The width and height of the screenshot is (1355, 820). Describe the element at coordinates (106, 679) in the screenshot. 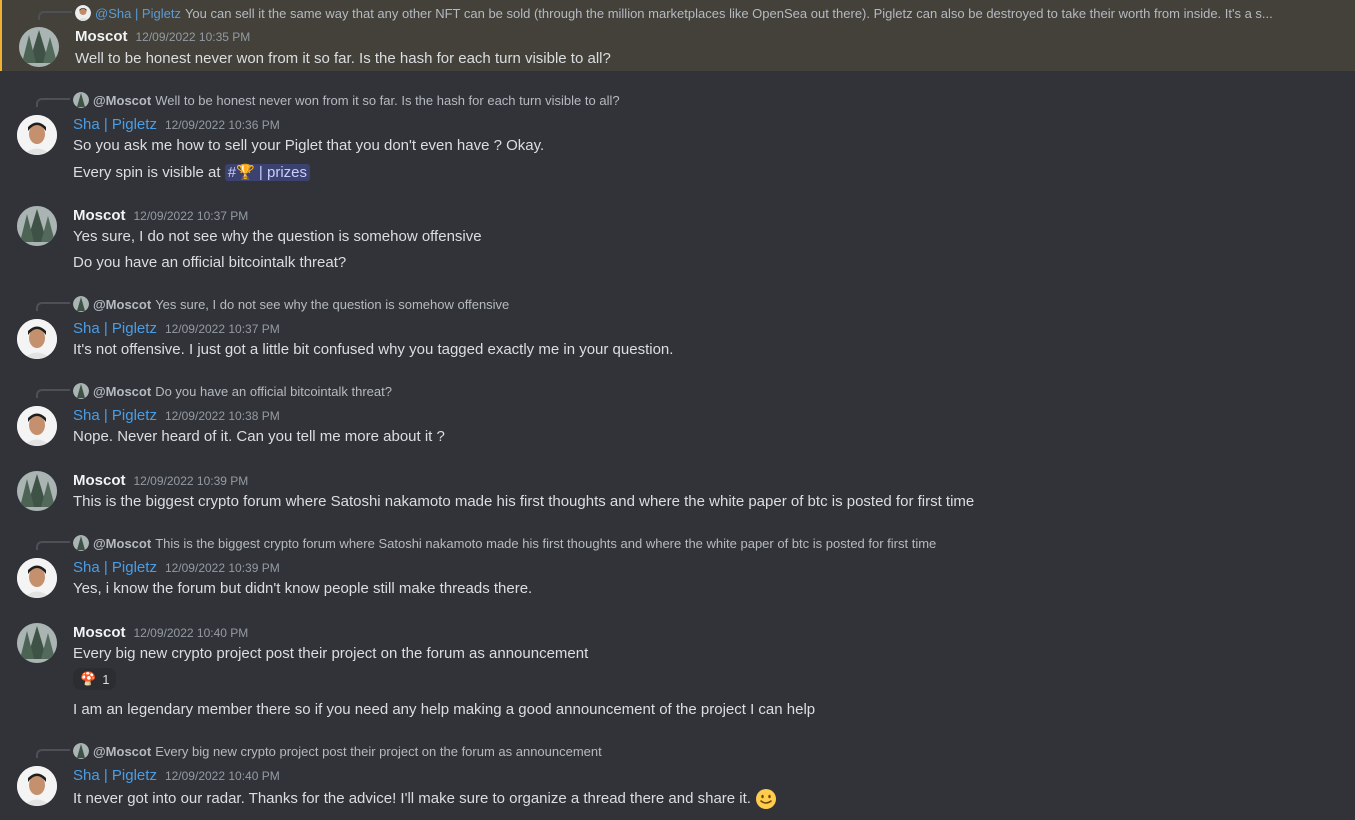

I see `reaction-count: 1` at that location.